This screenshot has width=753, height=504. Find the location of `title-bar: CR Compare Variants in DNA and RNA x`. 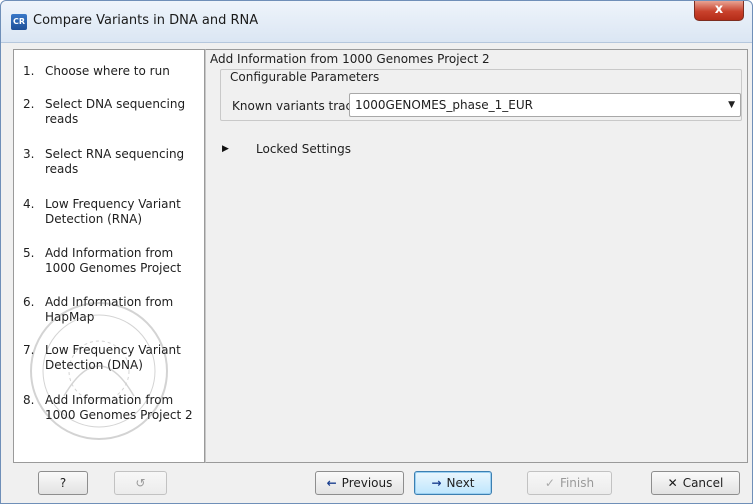

title-bar: CR Compare Variants in DNA and RNA x is located at coordinates (376, 22).